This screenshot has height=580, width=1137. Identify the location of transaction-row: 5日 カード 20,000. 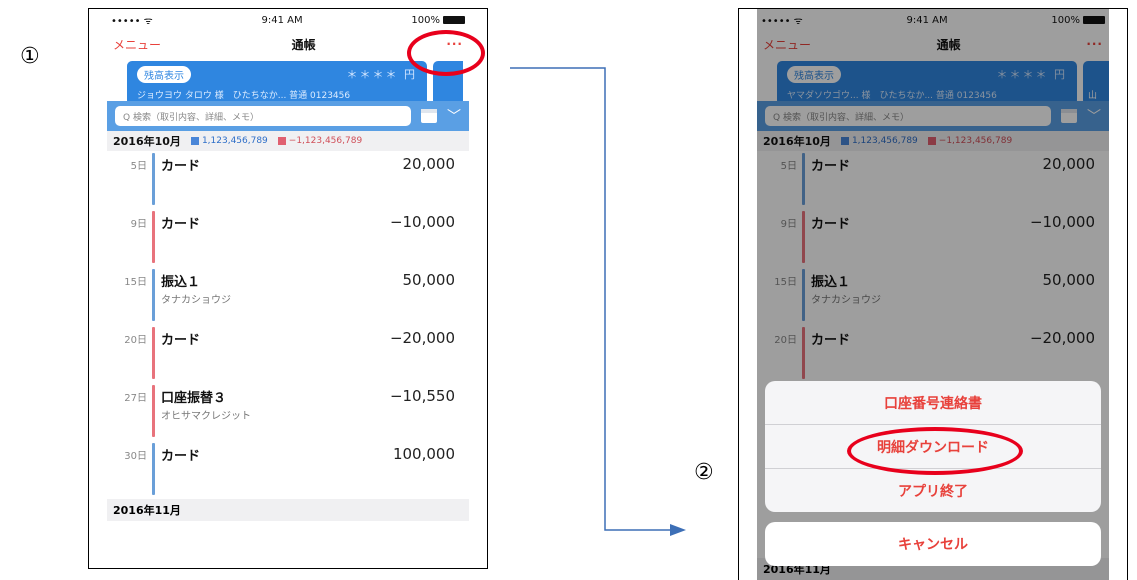
(288, 180).